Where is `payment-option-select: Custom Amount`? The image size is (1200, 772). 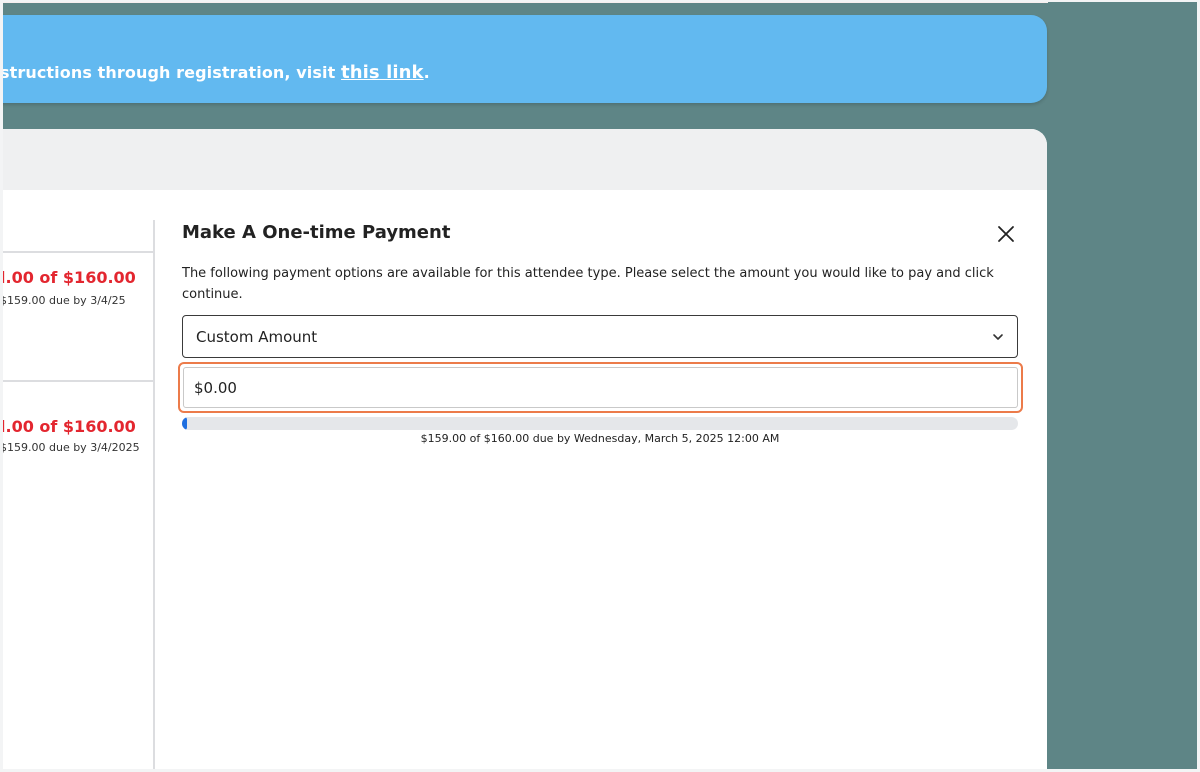
payment-option-select: Custom Amount is located at coordinates (600, 336).